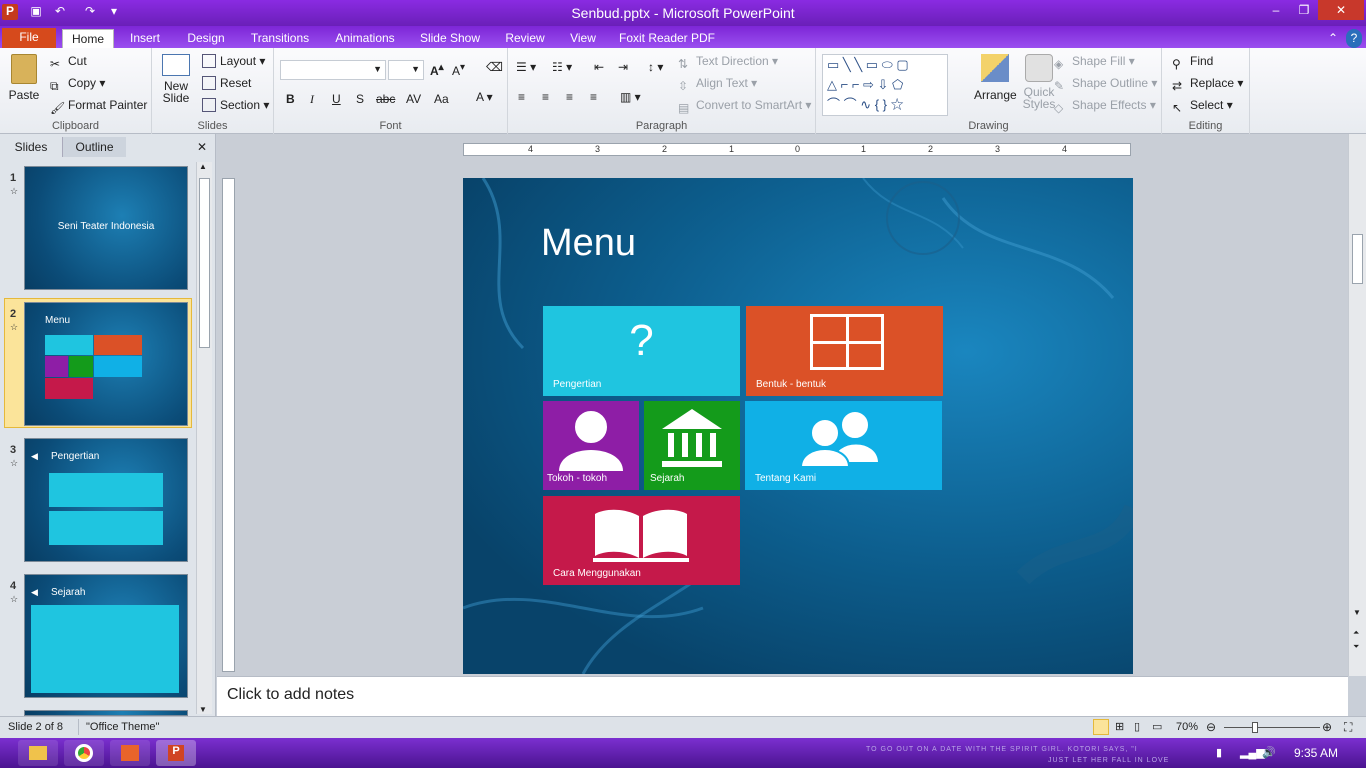 The width and height of the screenshot is (1366, 768). What do you see at coordinates (312, 99) in the screenshot?
I see `italic-button: I` at bounding box center [312, 99].